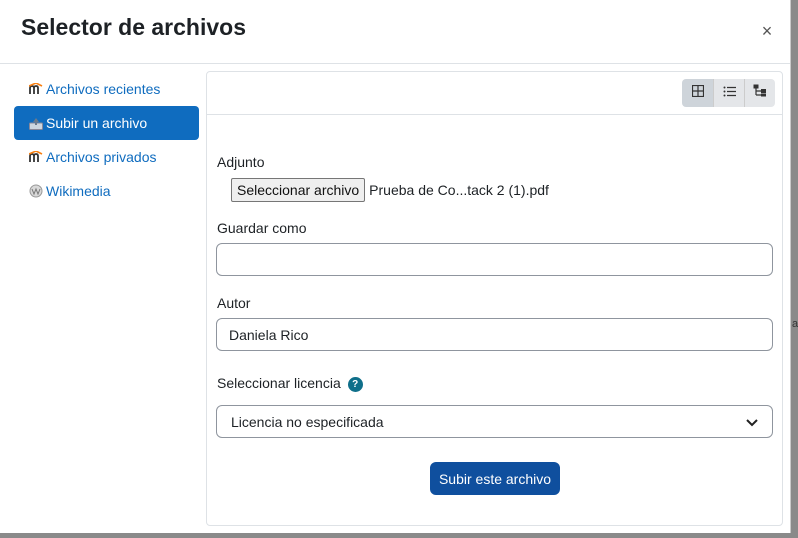 The image size is (798, 538). What do you see at coordinates (97, 123) in the screenshot?
I see `sidebar-item-label: Subir un archivo` at bounding box center [97, 123].